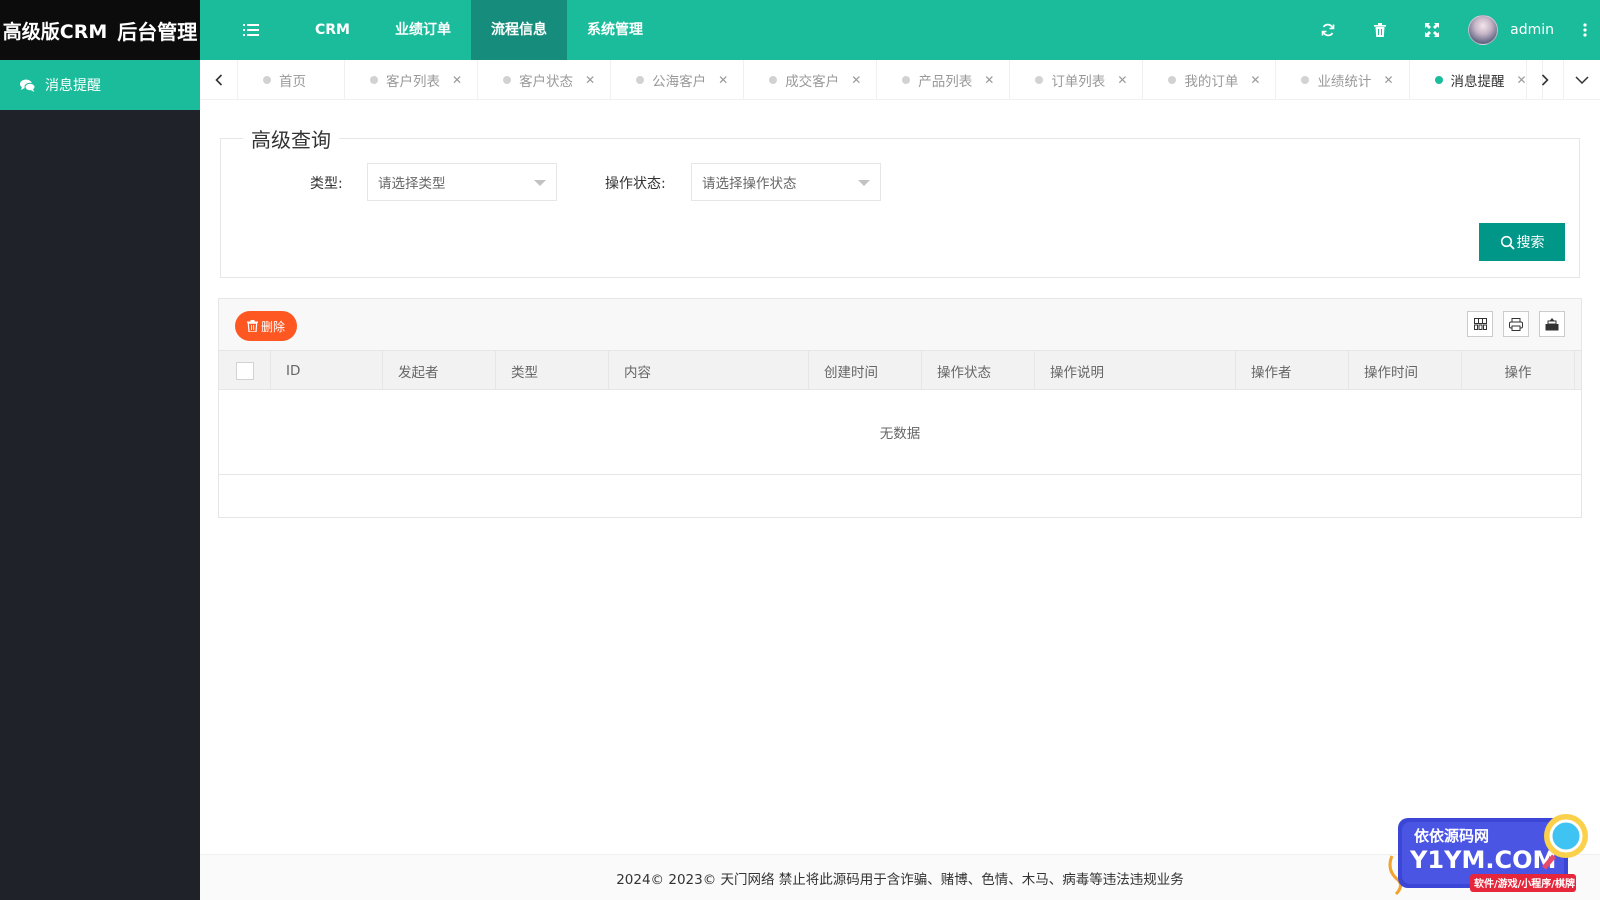 Image resolution: width=1600 pixels, height=900 pixels. Describe the element at coordinates (1482, 860) in the screenshot. I see `svg-text: Y1YM.COM` at that location.